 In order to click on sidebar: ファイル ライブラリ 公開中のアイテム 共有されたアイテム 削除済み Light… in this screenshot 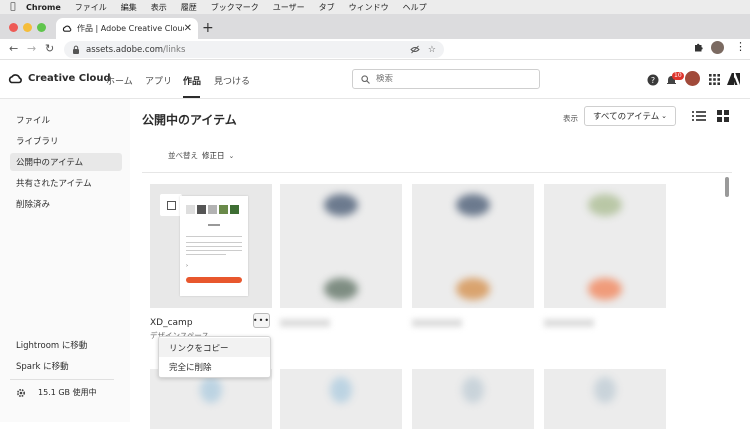, I will do `click(65, 260)`.